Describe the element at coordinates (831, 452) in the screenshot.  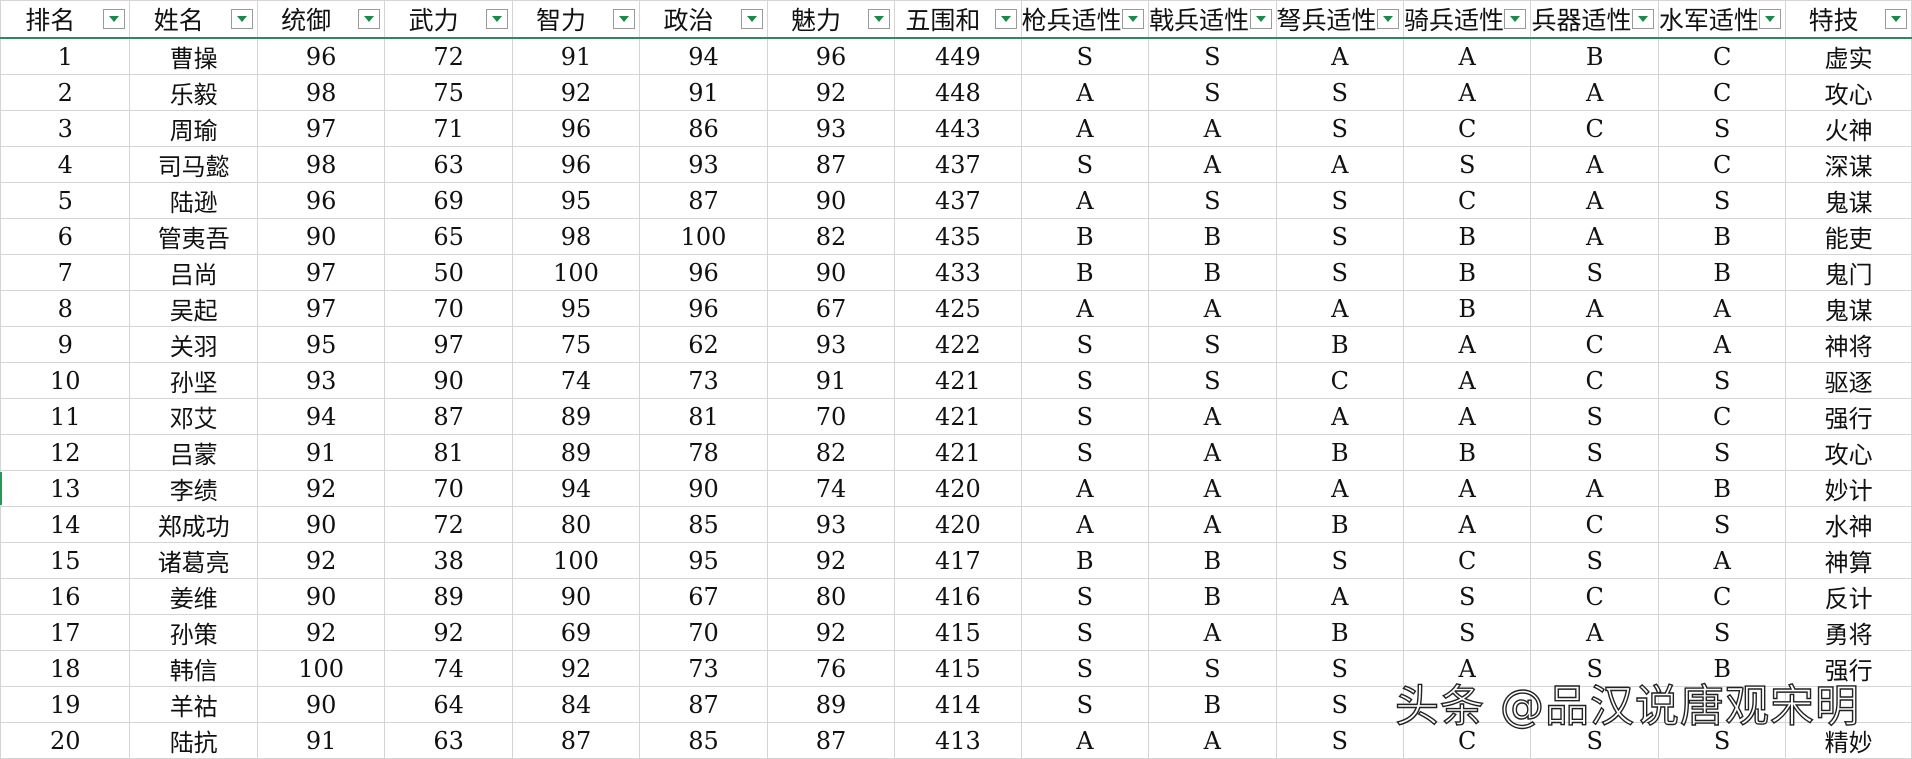
I see `table-cell: 82` at that location.